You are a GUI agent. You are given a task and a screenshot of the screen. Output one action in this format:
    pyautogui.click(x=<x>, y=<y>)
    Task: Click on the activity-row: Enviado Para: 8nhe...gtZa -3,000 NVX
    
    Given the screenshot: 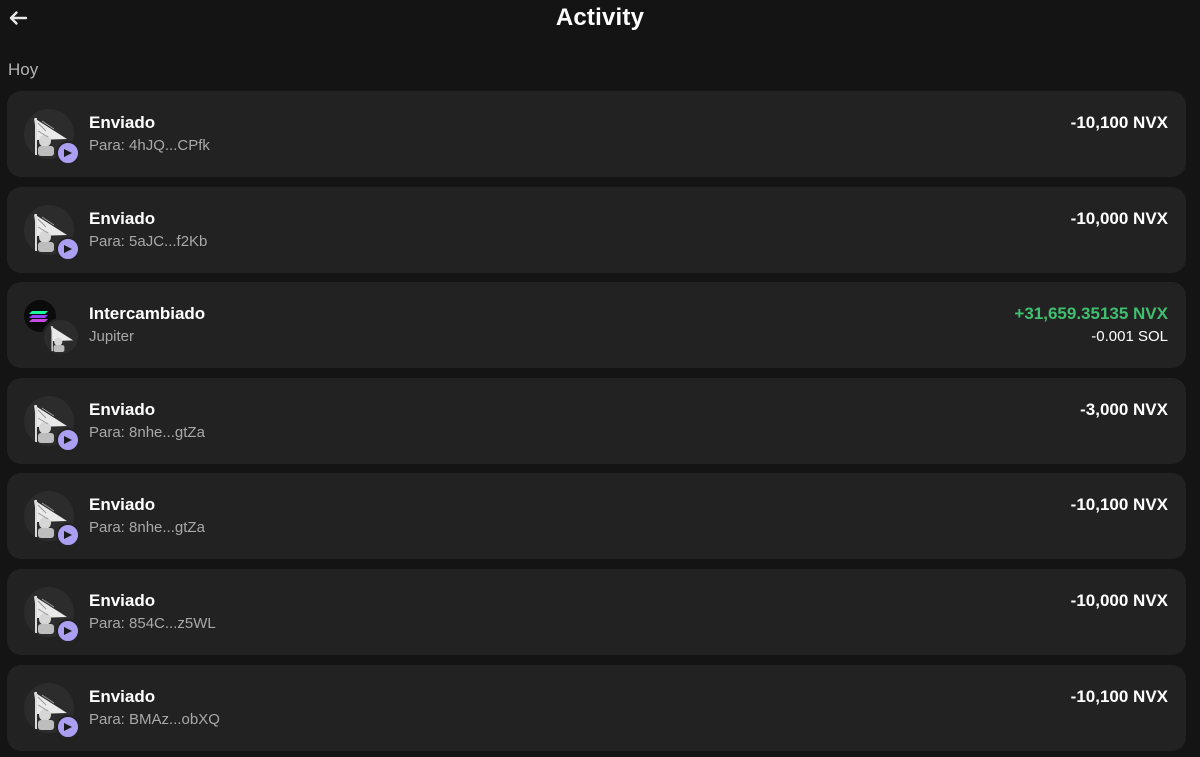 What is the action you would take?
    pyautogui.click(x=596, y=420)
    